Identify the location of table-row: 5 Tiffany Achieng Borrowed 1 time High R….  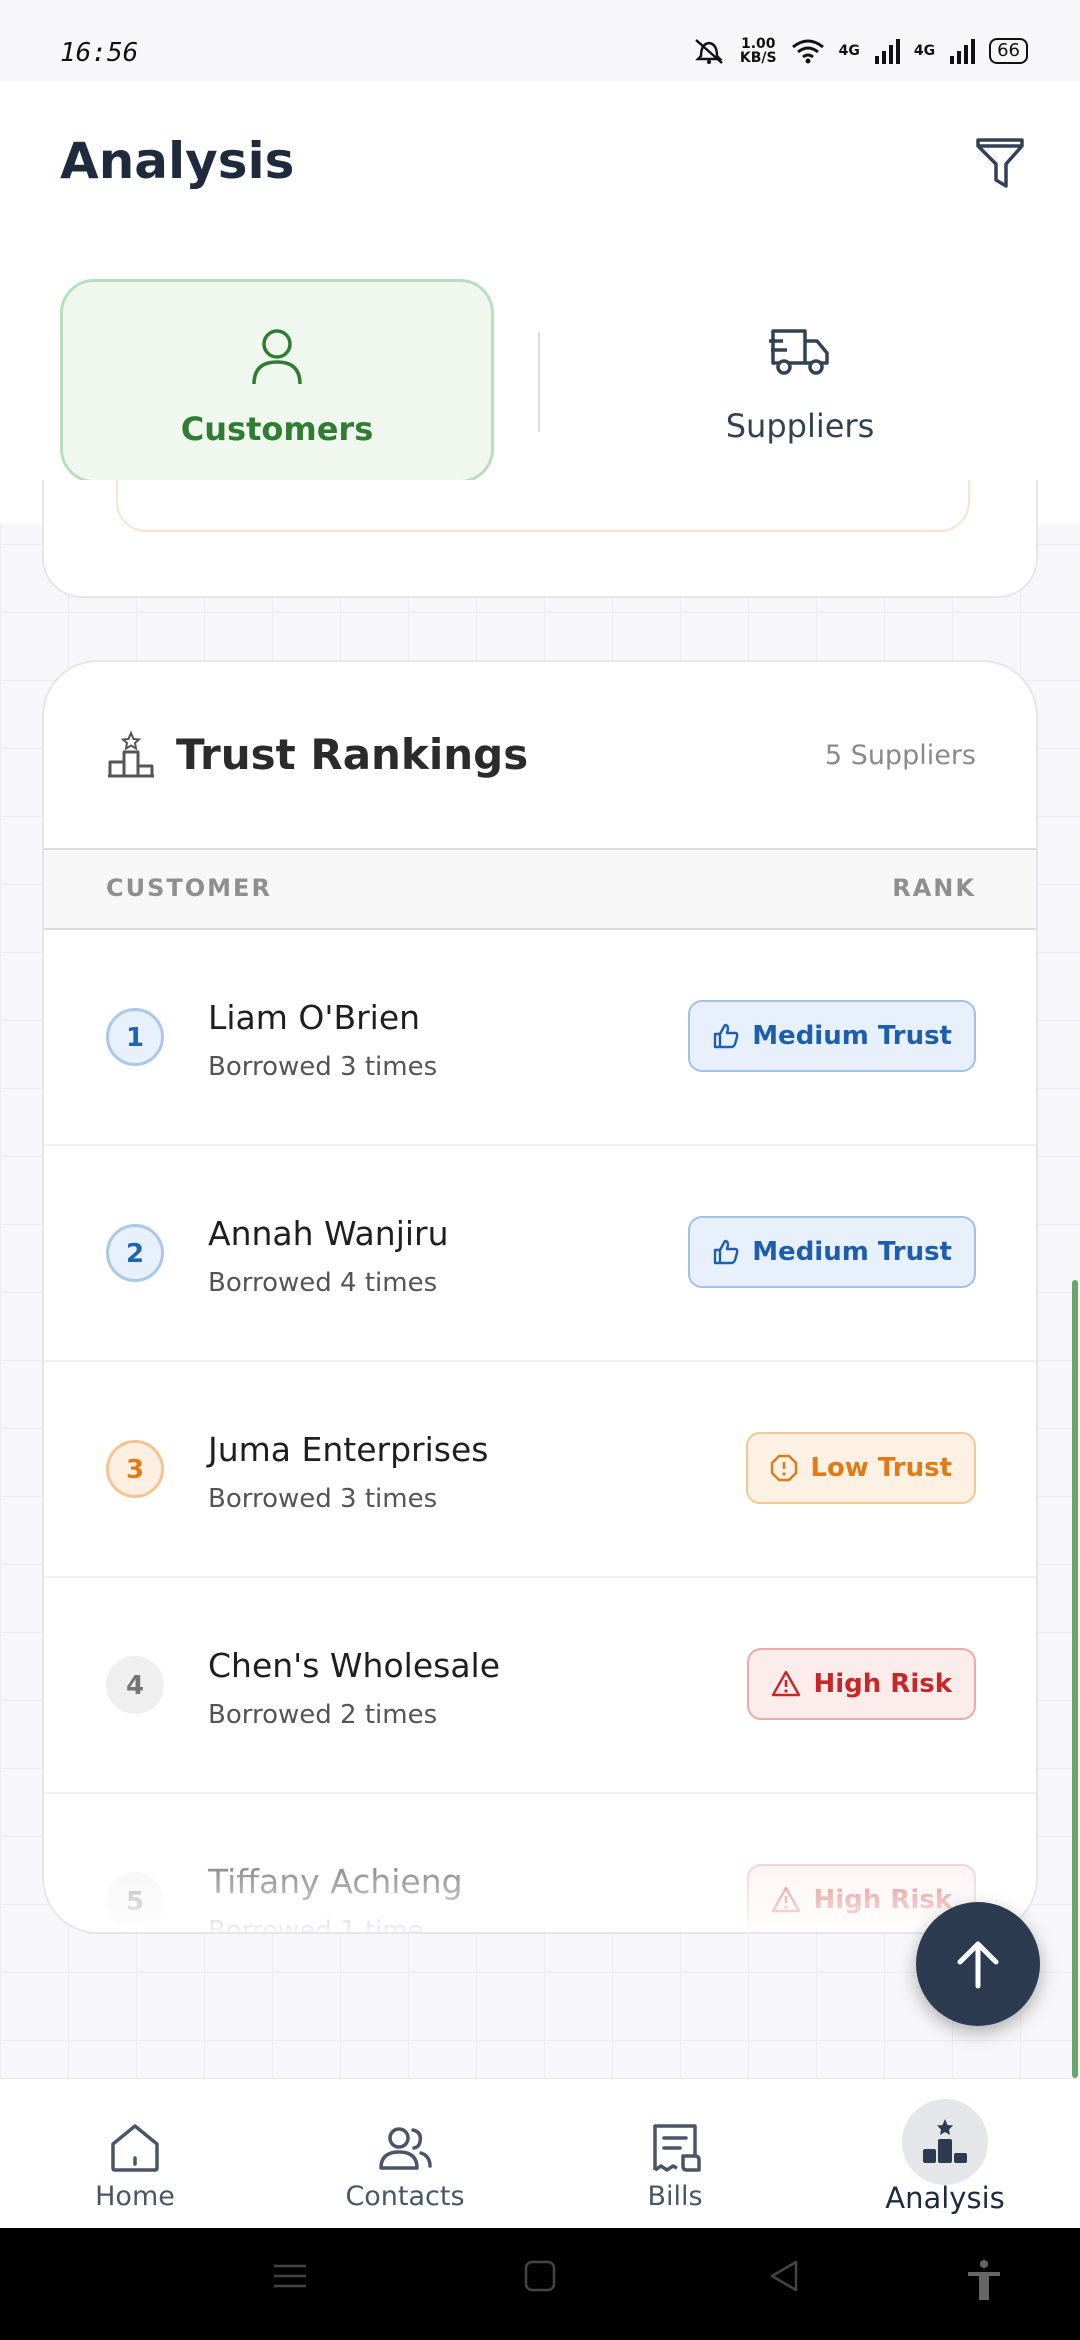
(540, 1864).